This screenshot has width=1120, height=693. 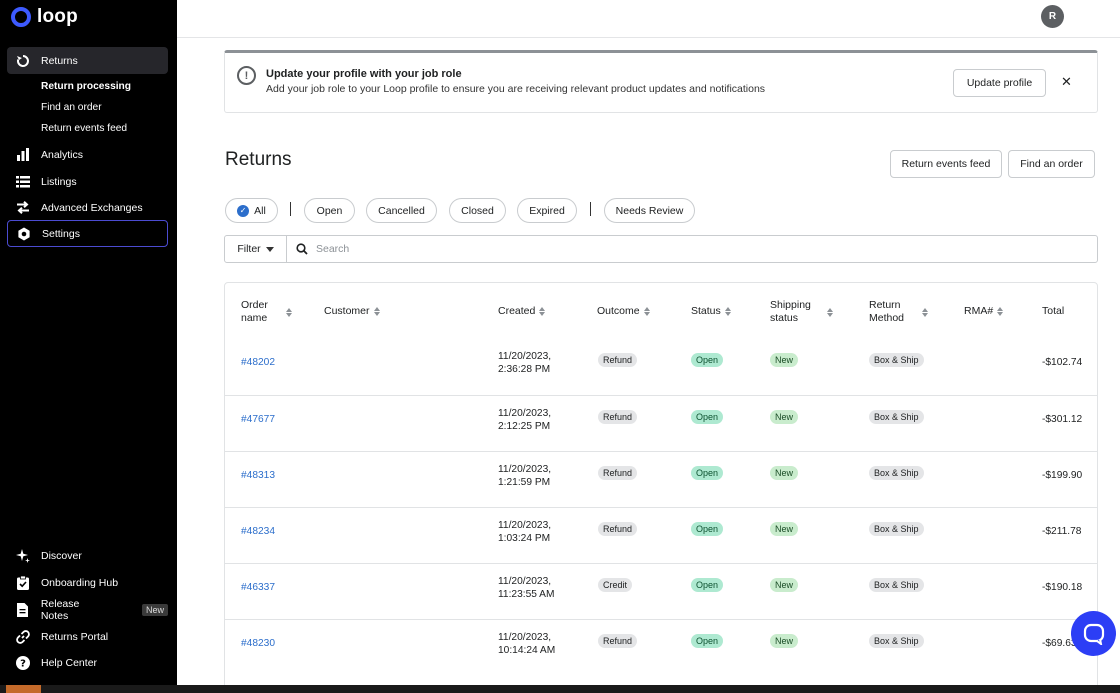 I want to click on taskbar-strip, so click(x=560, y=689).